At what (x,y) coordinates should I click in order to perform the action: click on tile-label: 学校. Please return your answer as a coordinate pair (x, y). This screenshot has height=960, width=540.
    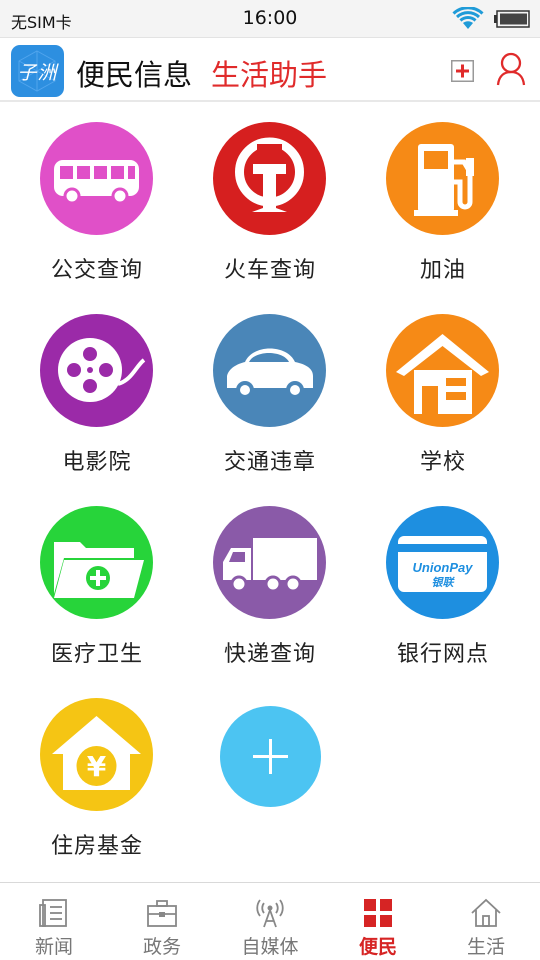
    Looking at the image, I should click on (442, 462).